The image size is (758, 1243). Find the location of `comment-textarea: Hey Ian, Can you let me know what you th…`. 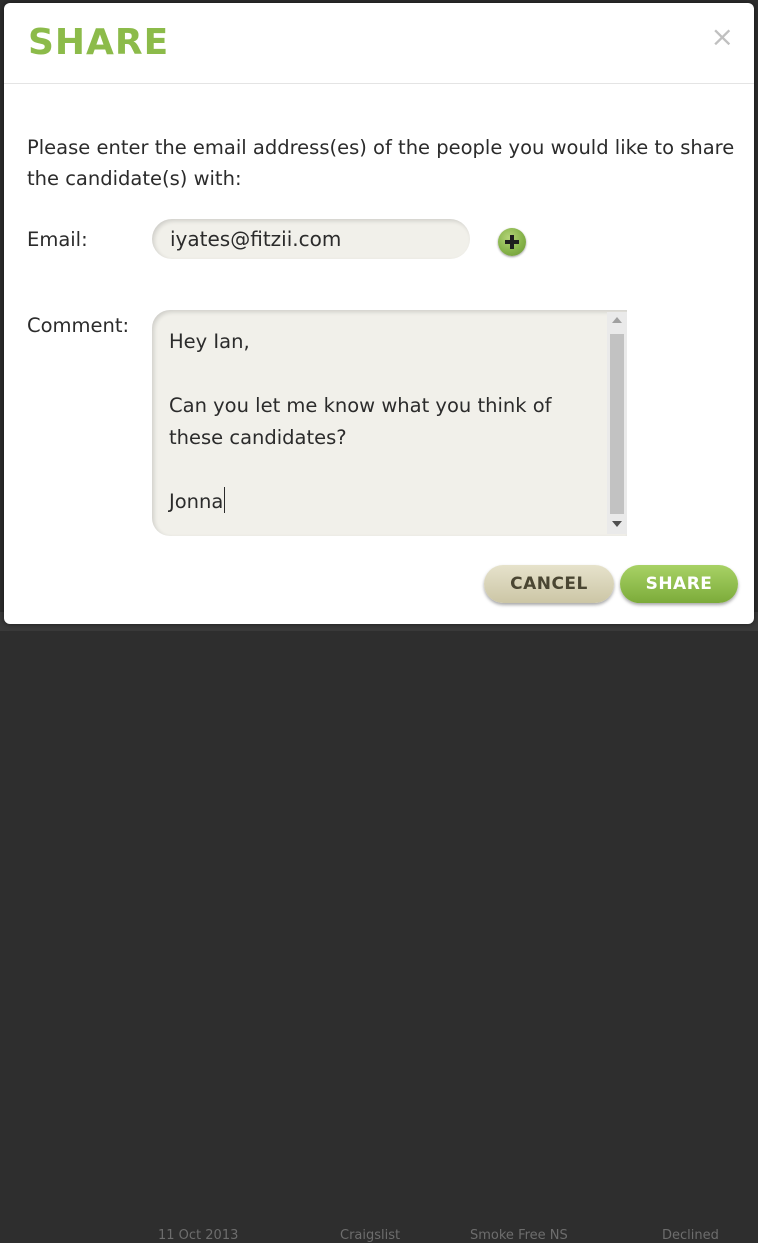

comment-textarea: Hey Ian, Can you let me know what you th… is located at coordinates (389, 423).